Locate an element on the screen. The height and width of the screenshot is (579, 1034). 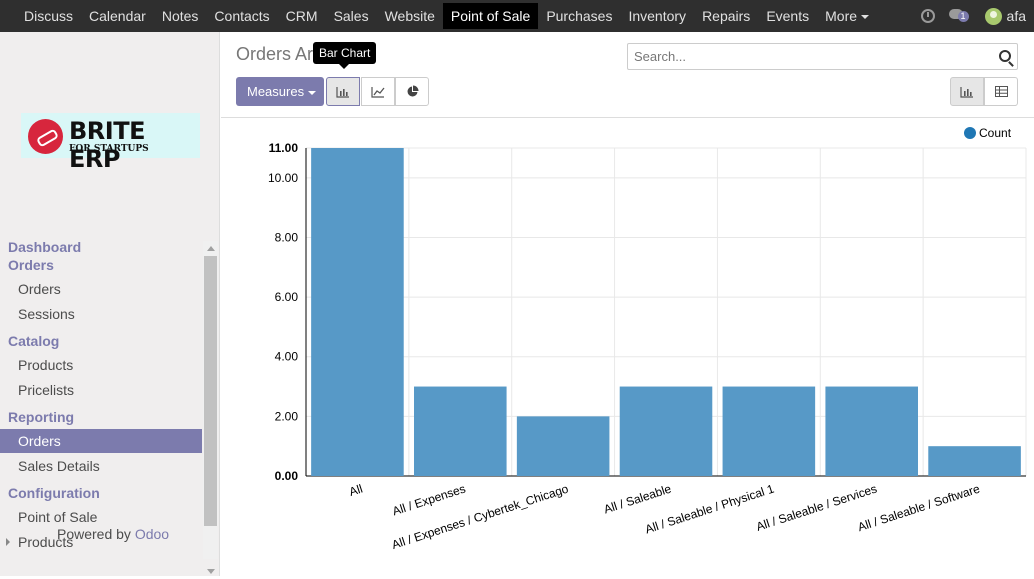
sidebar-item-sessions: Sessions is located at coordinates (101, 314).